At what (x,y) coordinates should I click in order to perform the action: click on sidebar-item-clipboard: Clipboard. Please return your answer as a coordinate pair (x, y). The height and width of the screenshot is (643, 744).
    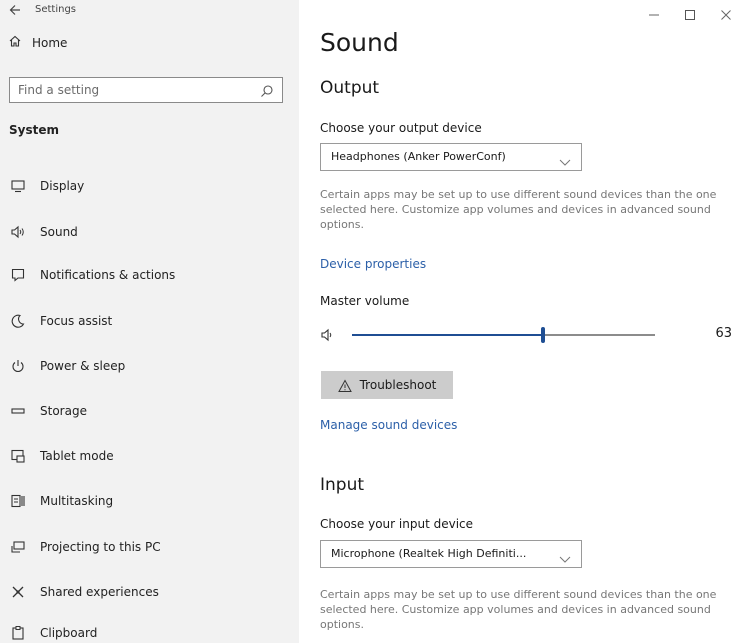
    Looking at the image, I should click on (150, 633).